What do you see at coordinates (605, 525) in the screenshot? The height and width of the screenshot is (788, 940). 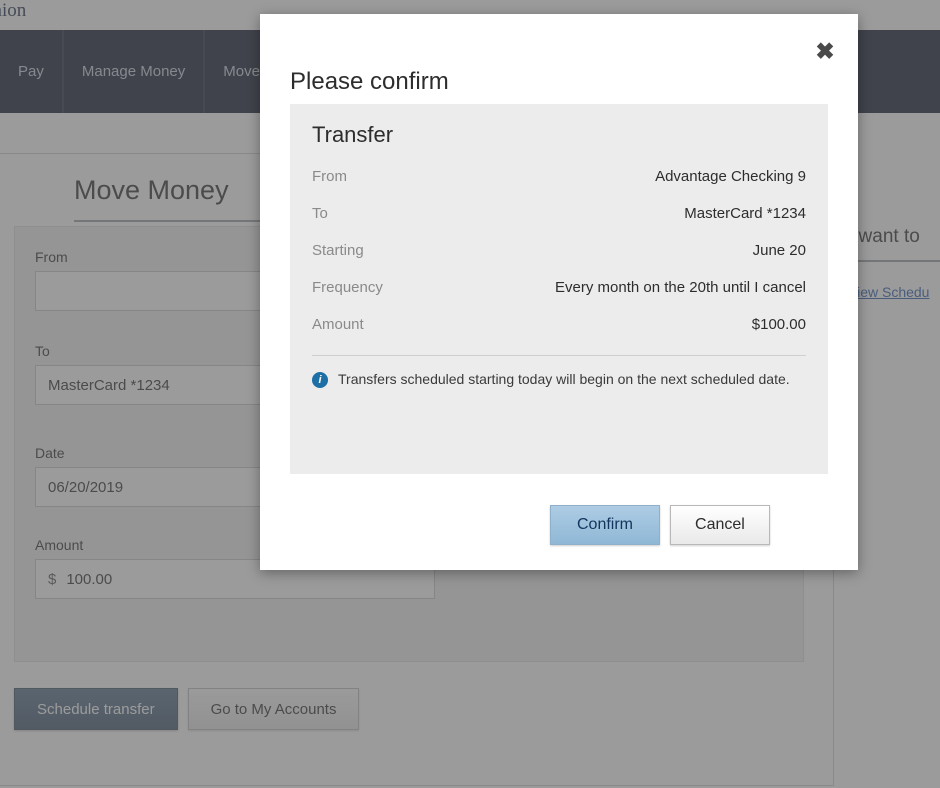 I see `confirm-button: Confirm` at bounding box center [605, 525].